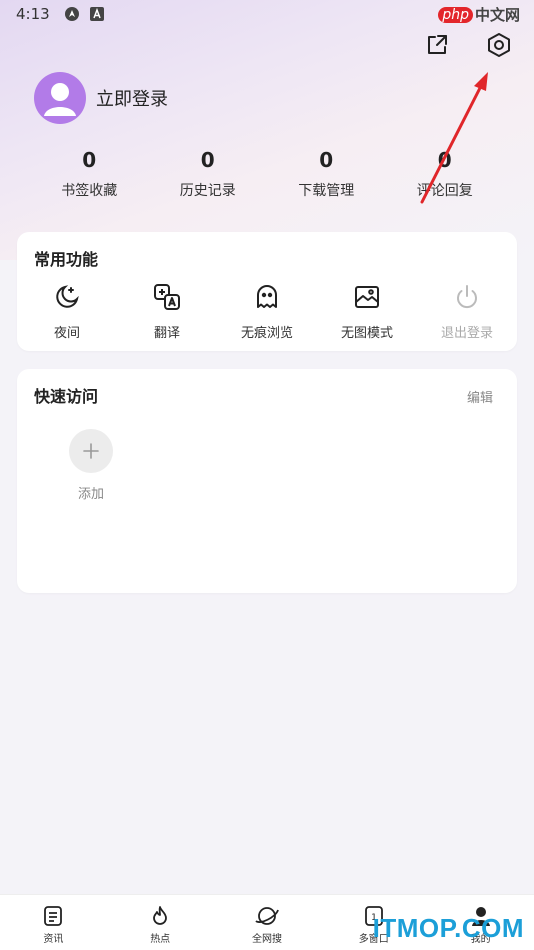  I want to click on tab-search: 全网搜, so click(267, 922).